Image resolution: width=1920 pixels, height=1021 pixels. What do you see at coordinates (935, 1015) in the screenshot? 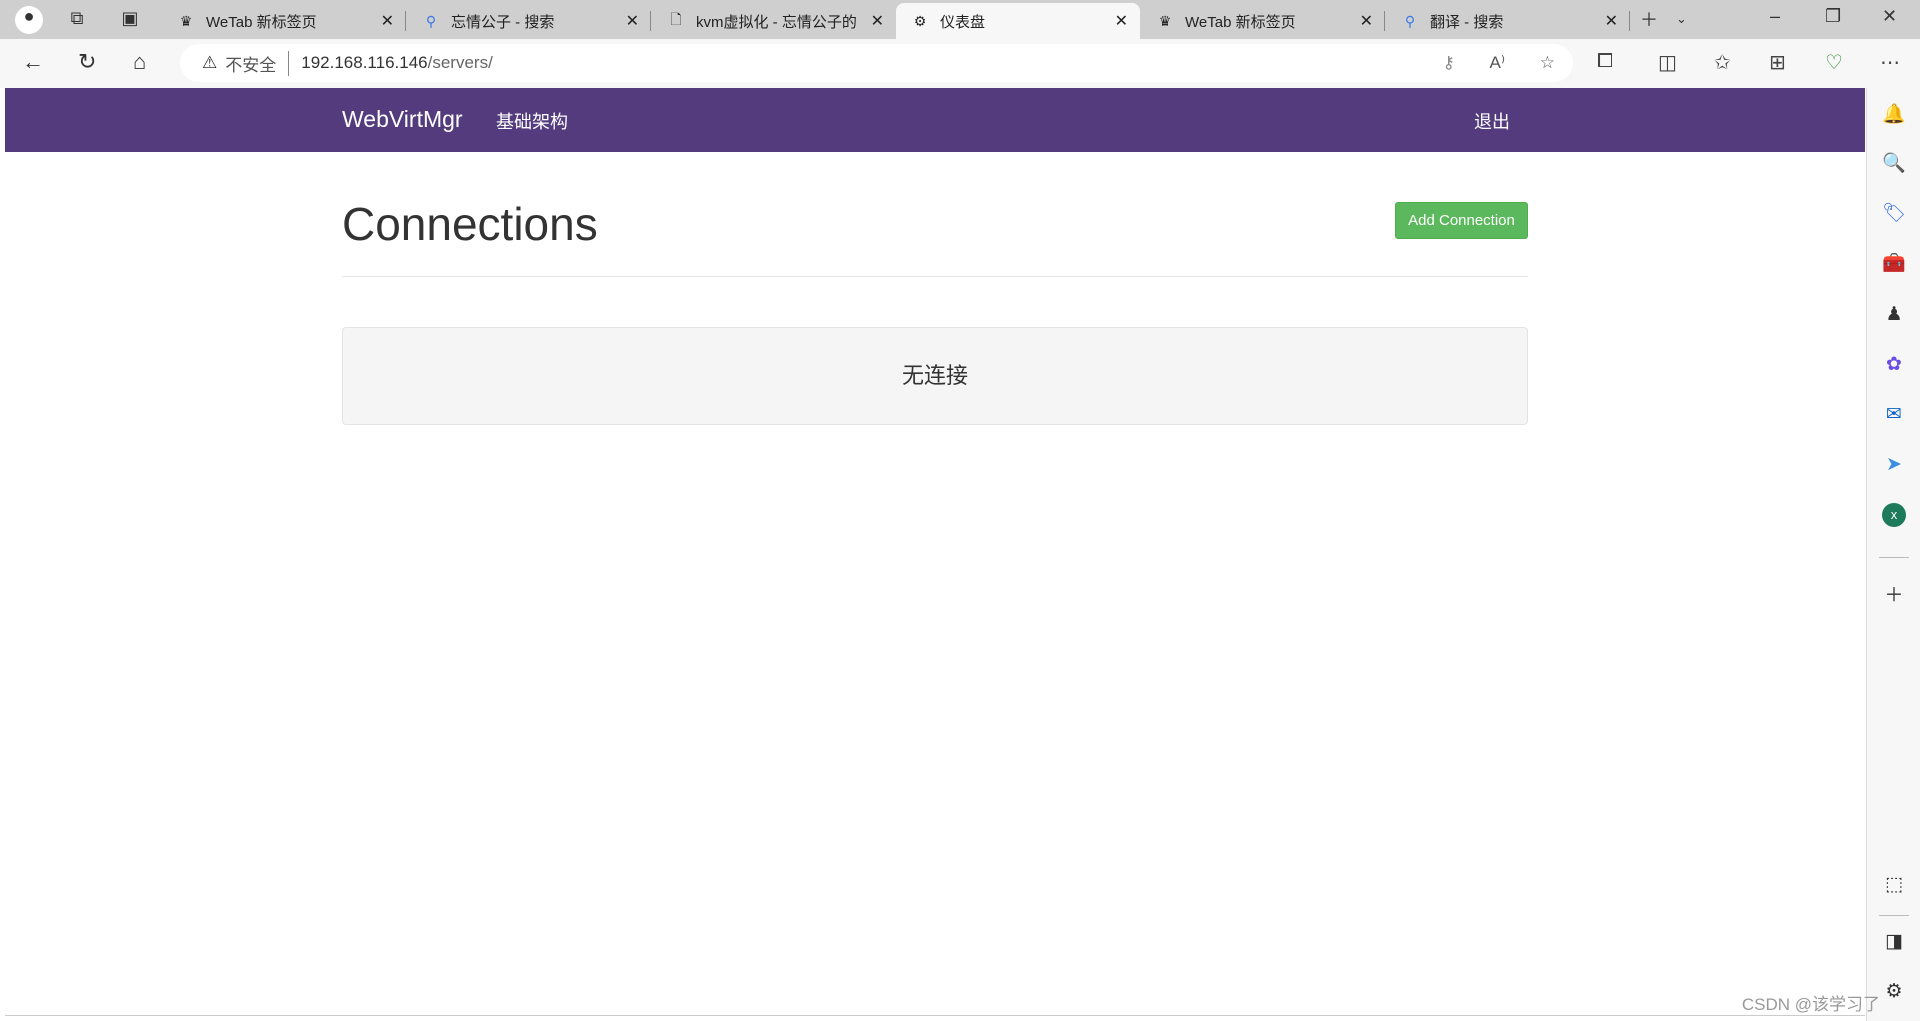
I see `page-bottom-border` at bounding box center [935, 1015].